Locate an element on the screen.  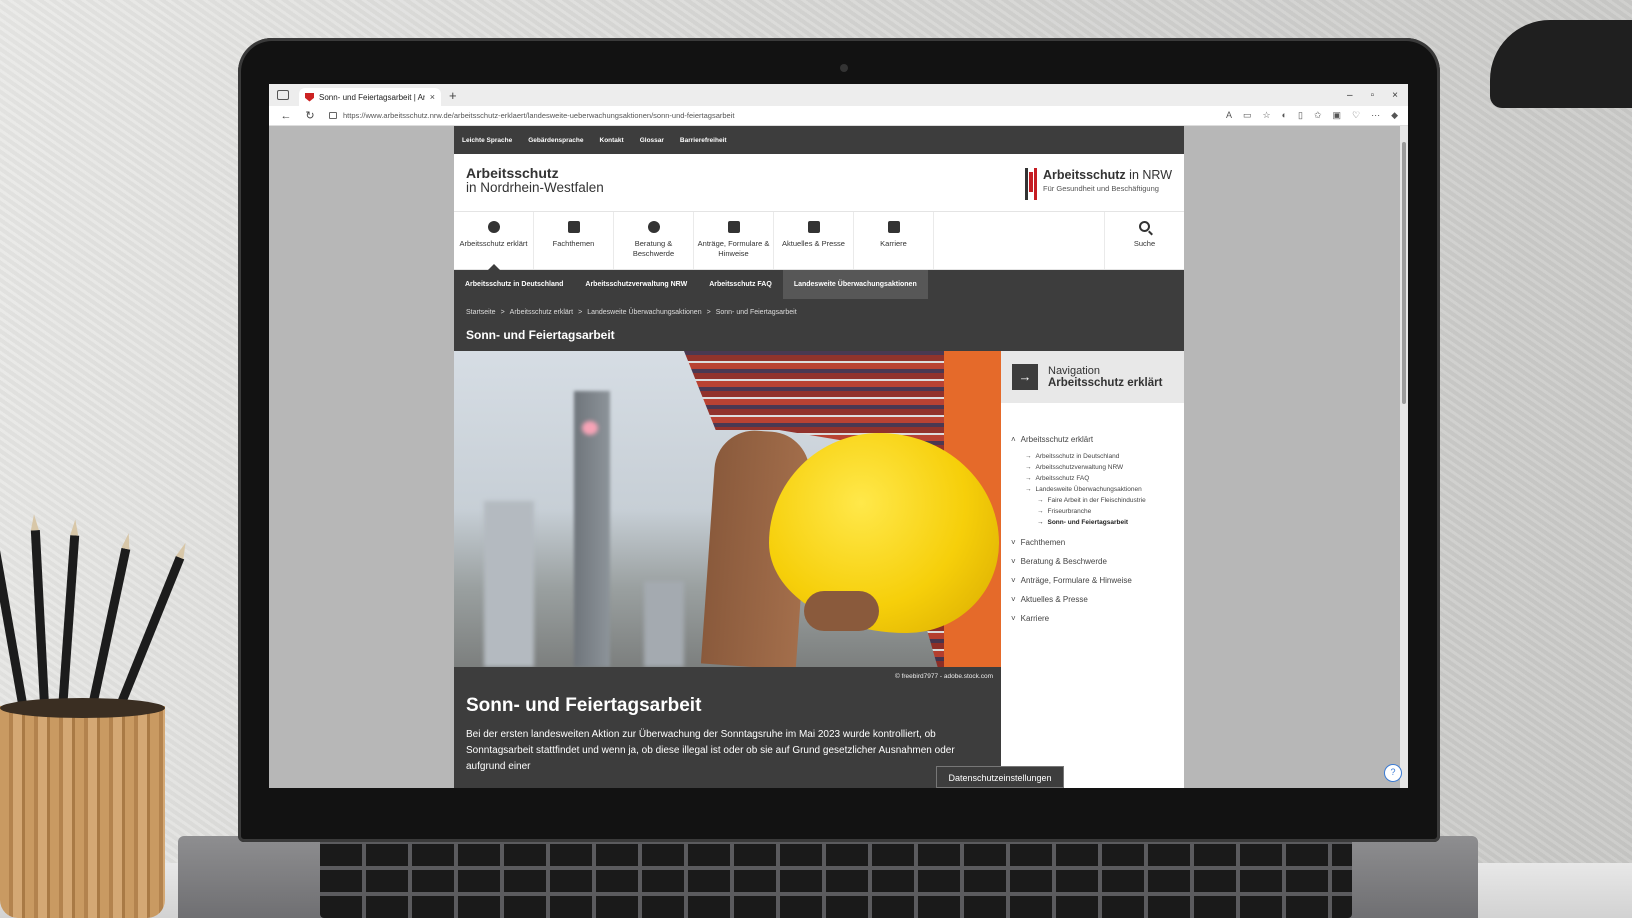
browser-toolbar-icons: A ▭ ☆ ◐ ▯ ✩ ▣ ♡ ⋯ ◆ is located at coordinates (1317, 115).